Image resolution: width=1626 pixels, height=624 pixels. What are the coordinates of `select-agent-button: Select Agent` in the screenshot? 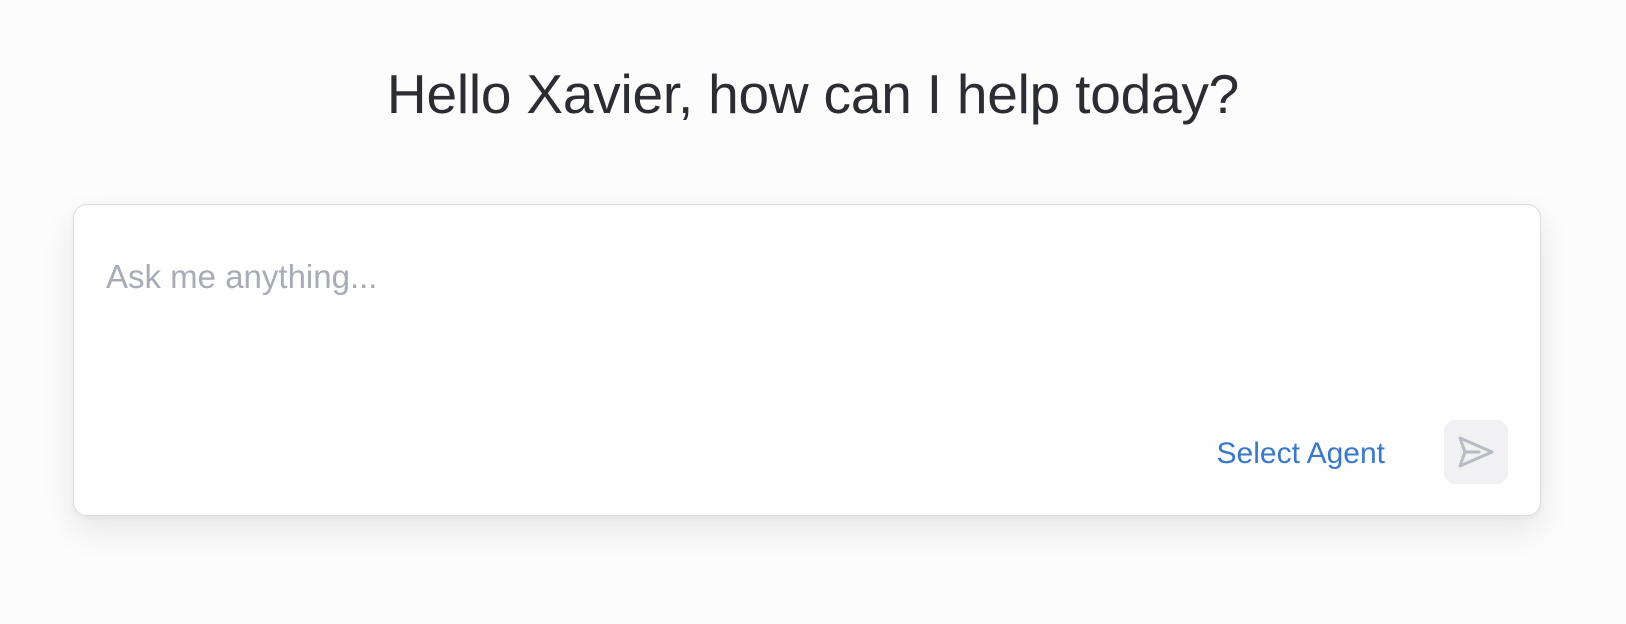 It's located at (1301, 454).